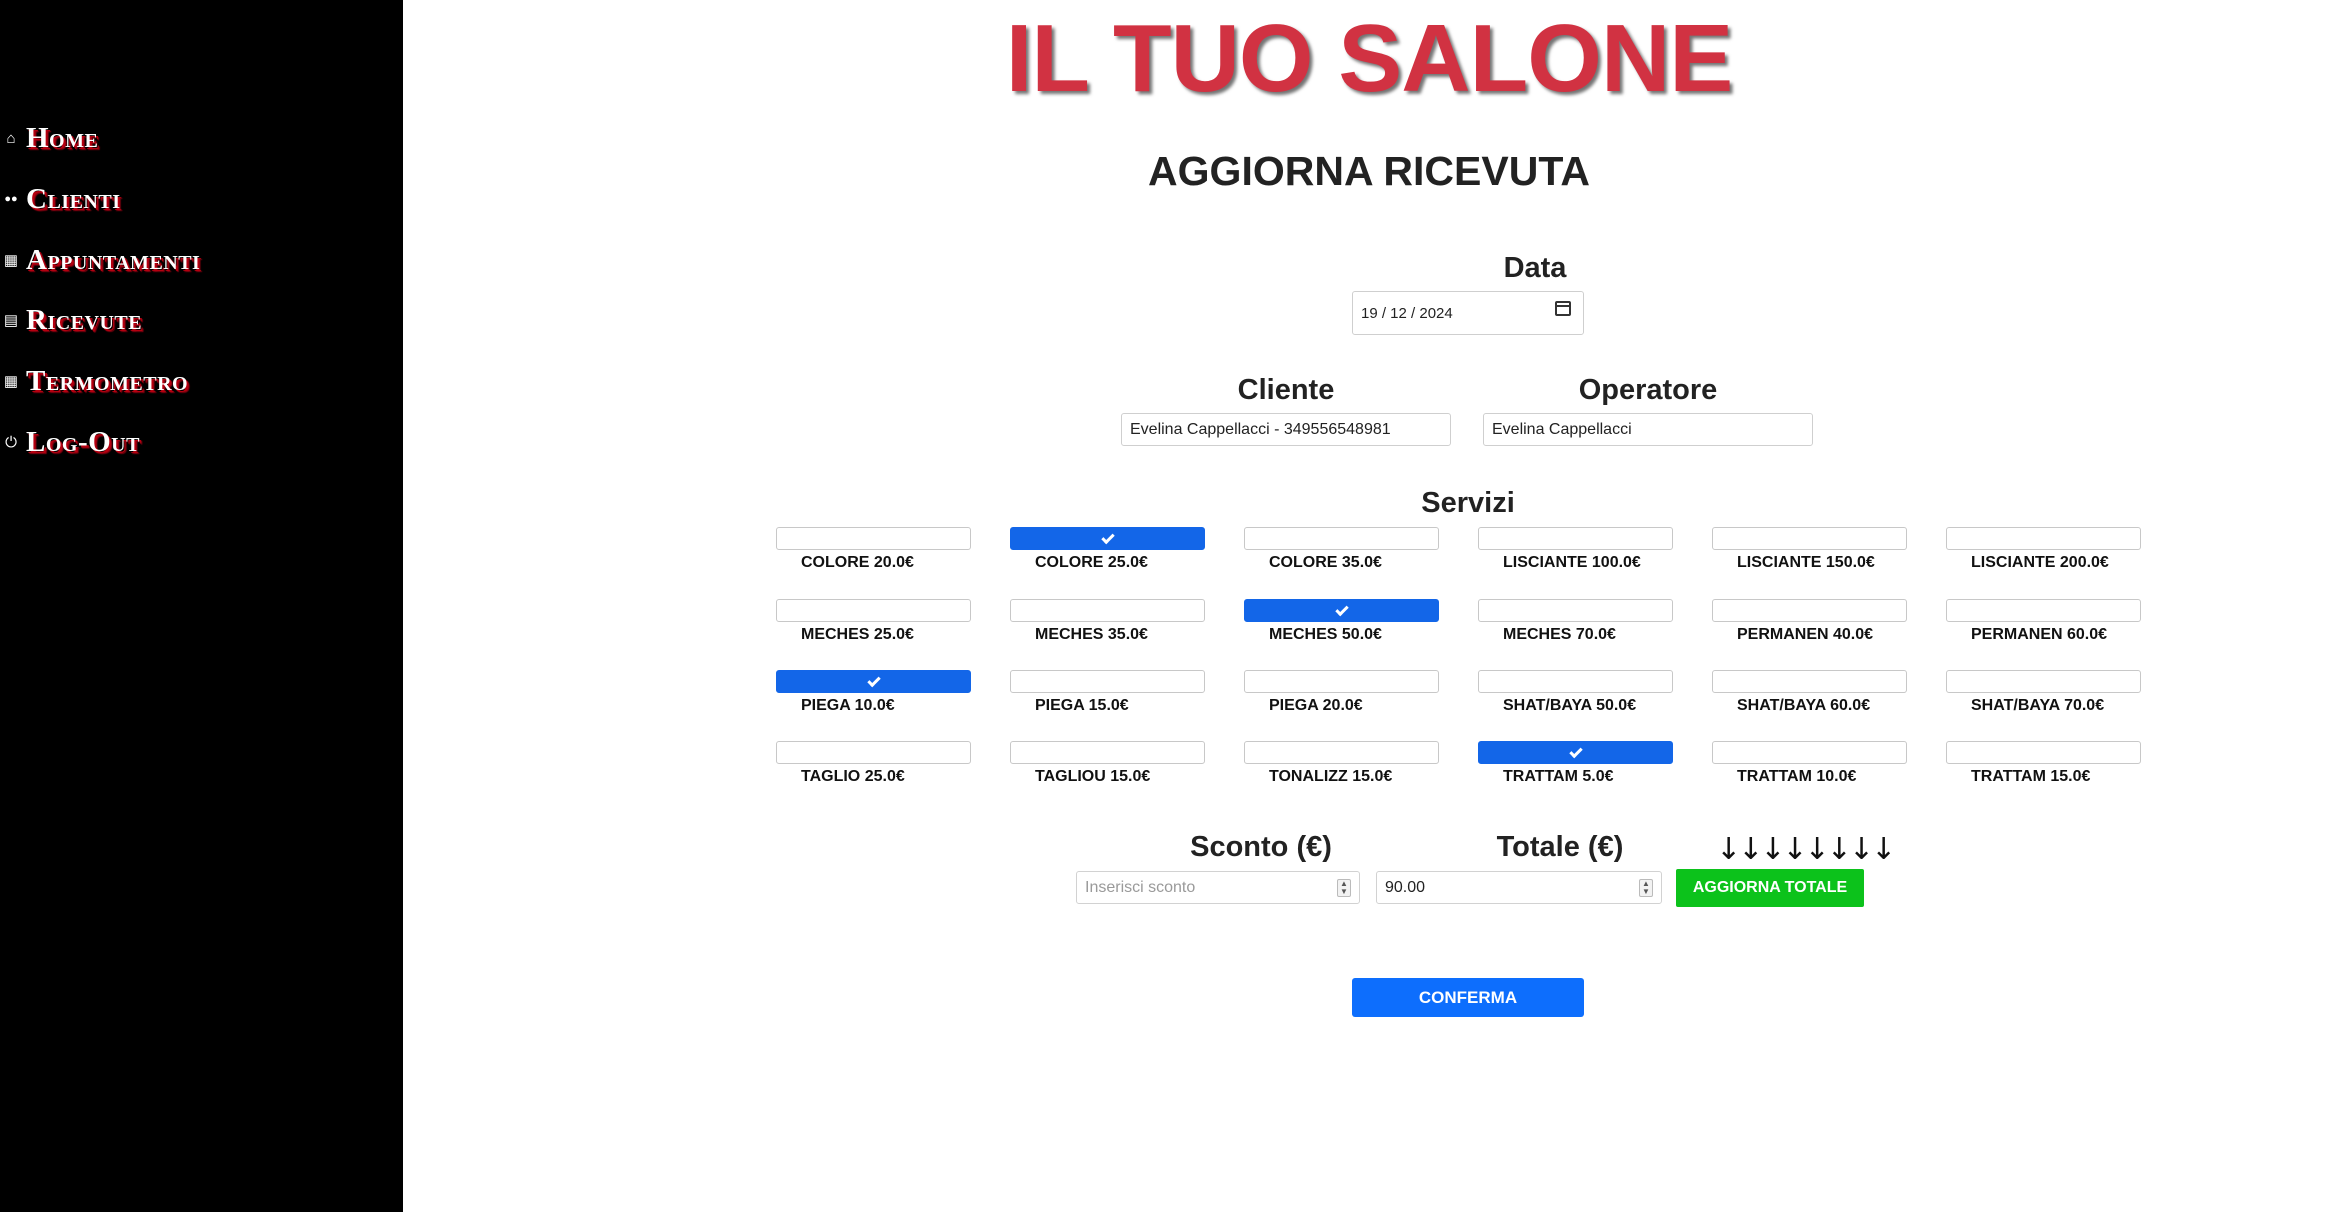  Describe the element at coordinates (1806, 849) in the screenshot. I see `arrows-indicator: ↓↓↓↓↓↓↓↓` at that location.